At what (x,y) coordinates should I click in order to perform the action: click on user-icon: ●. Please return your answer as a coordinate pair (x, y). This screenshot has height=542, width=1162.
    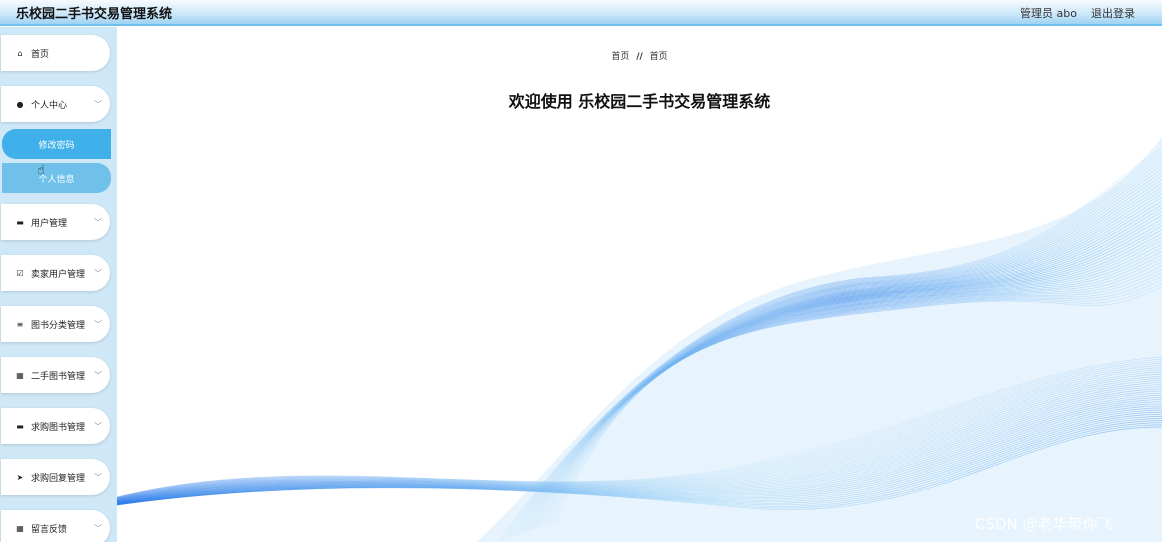
    Looking at the image, I should click on (20, 104).